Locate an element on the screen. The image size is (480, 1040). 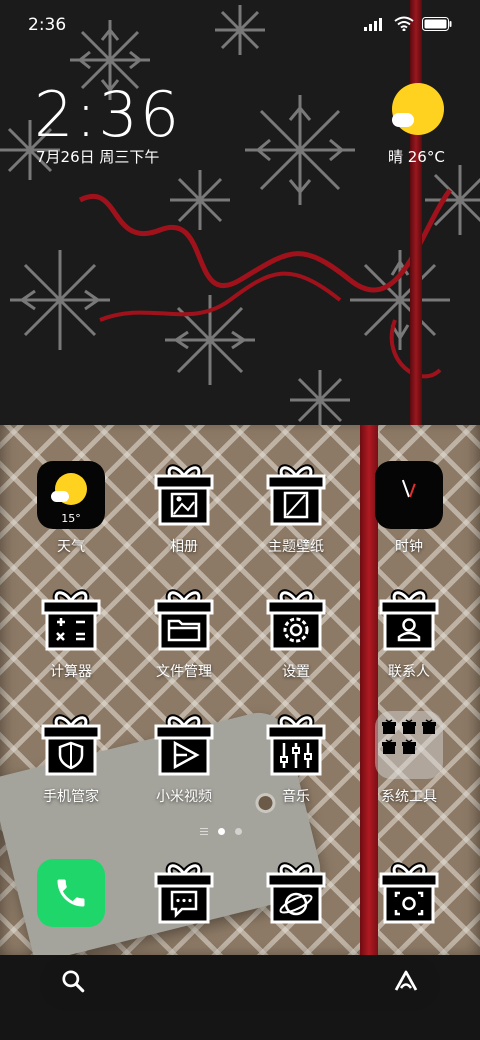
app-label: 计算器 is located at coordinates (71, 672).